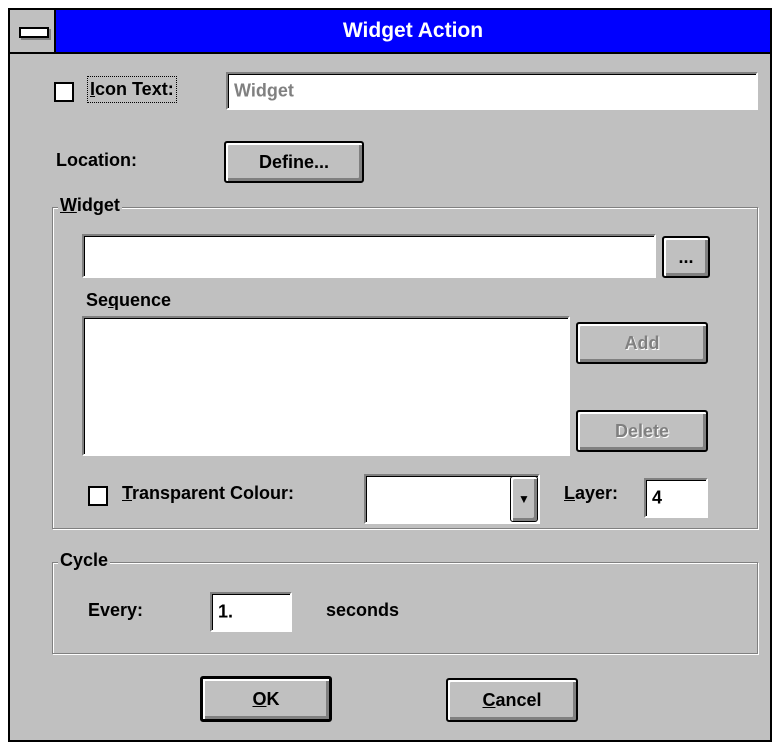 The height and width of the screenshot is (750, 780). What do you see at coordinates (259, 698) in the screenshot?
I see `ok-mnemonic: O` at bounding box center [259, 698].